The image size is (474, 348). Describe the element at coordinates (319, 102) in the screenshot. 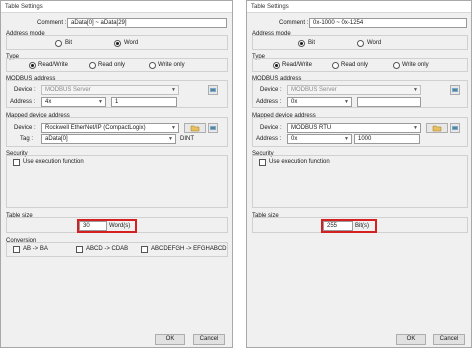

I see `modbus-address-type-select: 0x ▼` at that location.